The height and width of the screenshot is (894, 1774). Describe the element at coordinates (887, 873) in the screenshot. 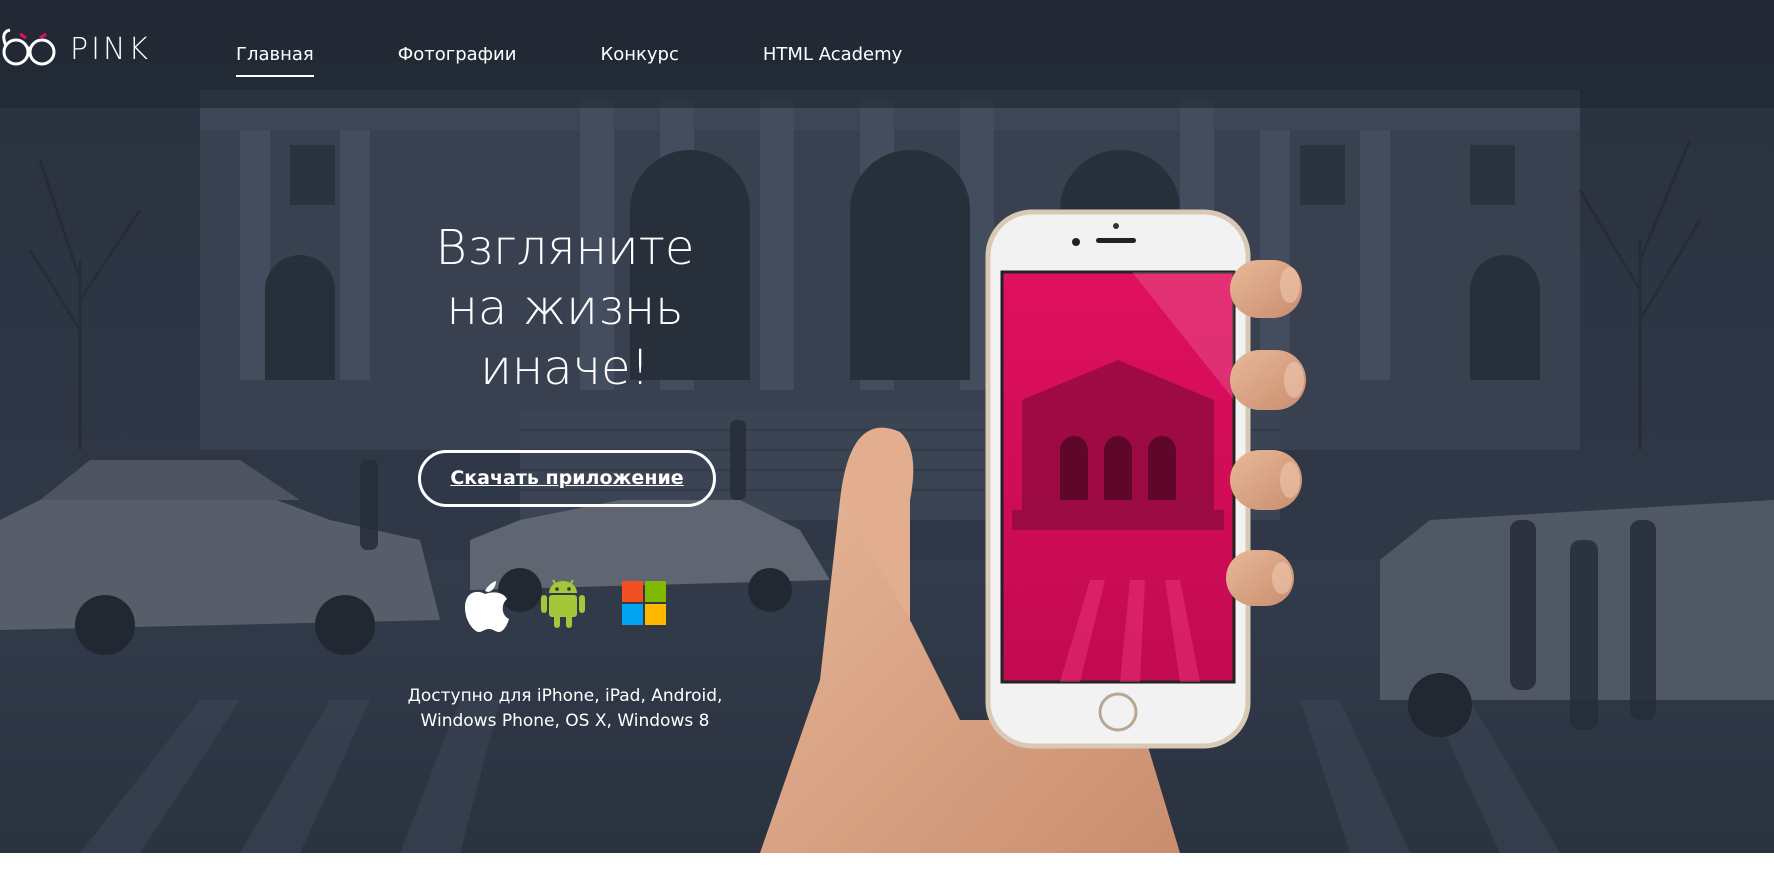

I see `page-content-start` at that location.